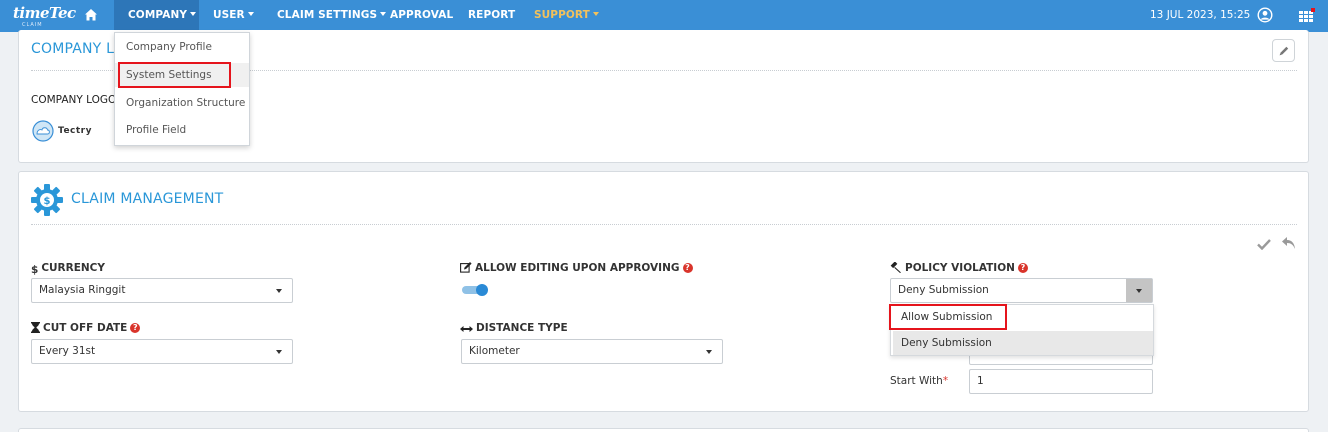 The height and width of the screenshot is (432, 1328). I want to click on select-arrow-box, so click(1139, 290).